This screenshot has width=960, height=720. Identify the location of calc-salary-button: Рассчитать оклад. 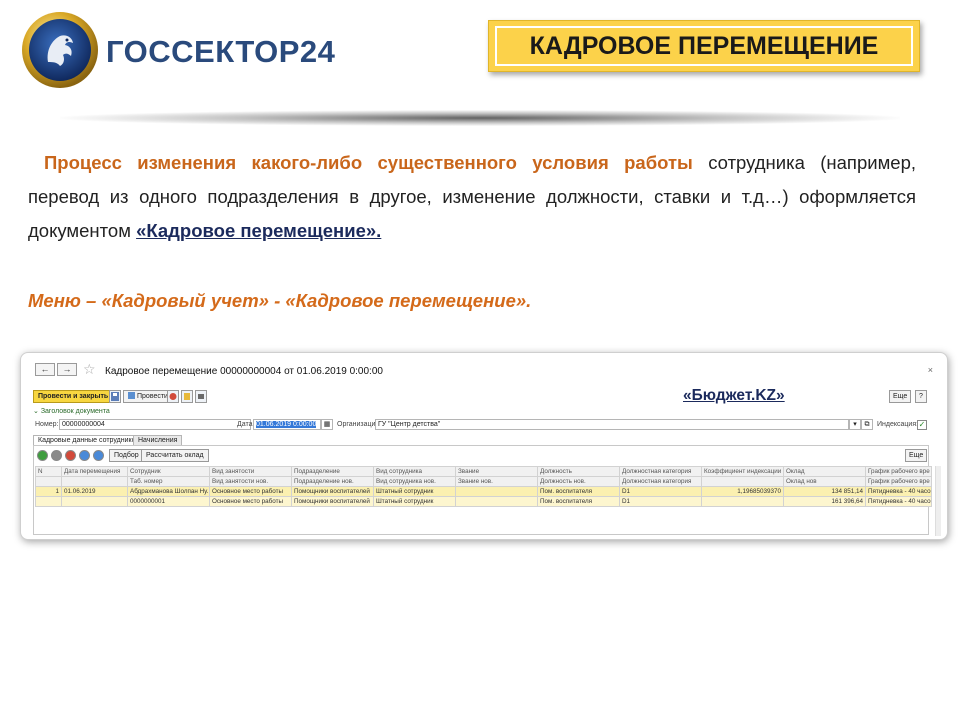
(175, 455).